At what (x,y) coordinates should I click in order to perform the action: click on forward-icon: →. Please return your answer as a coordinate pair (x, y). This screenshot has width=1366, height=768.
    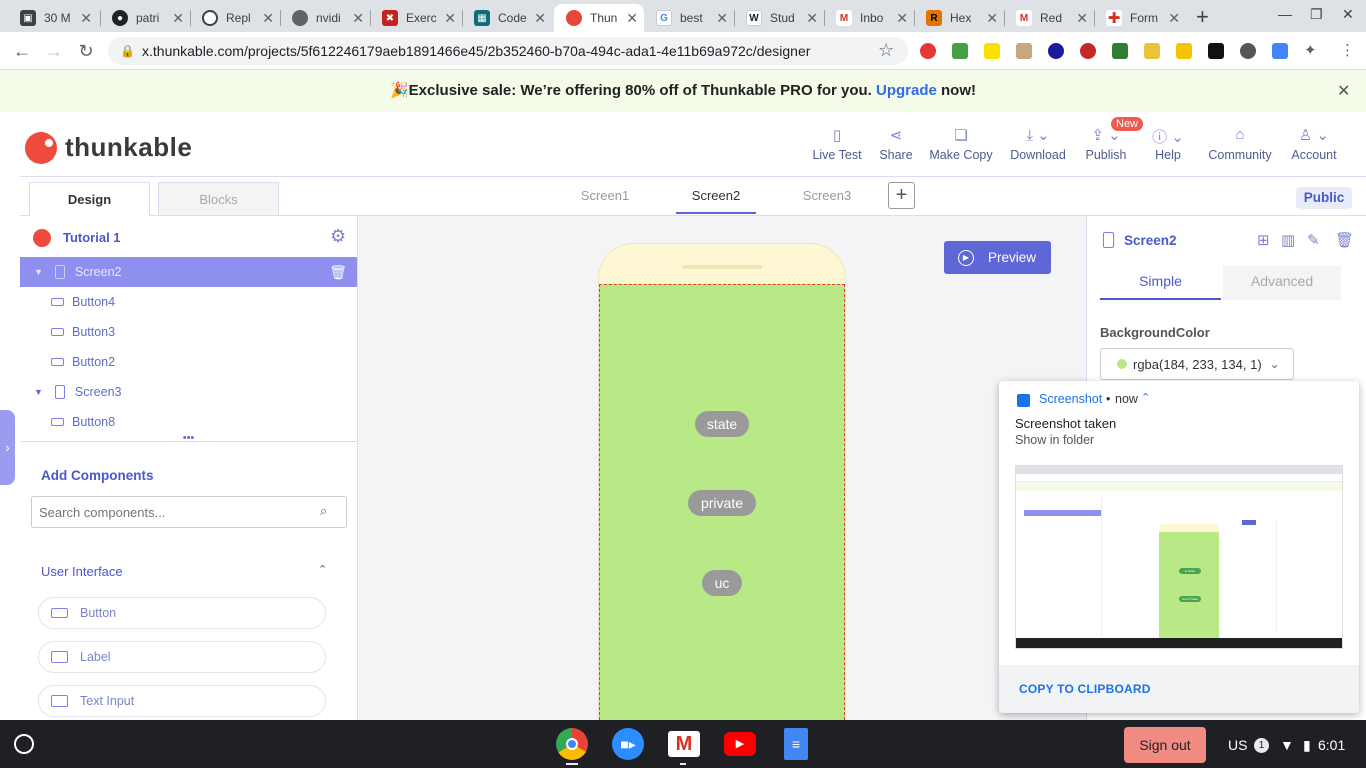
    Looking at the image, I should click on (54, 51).